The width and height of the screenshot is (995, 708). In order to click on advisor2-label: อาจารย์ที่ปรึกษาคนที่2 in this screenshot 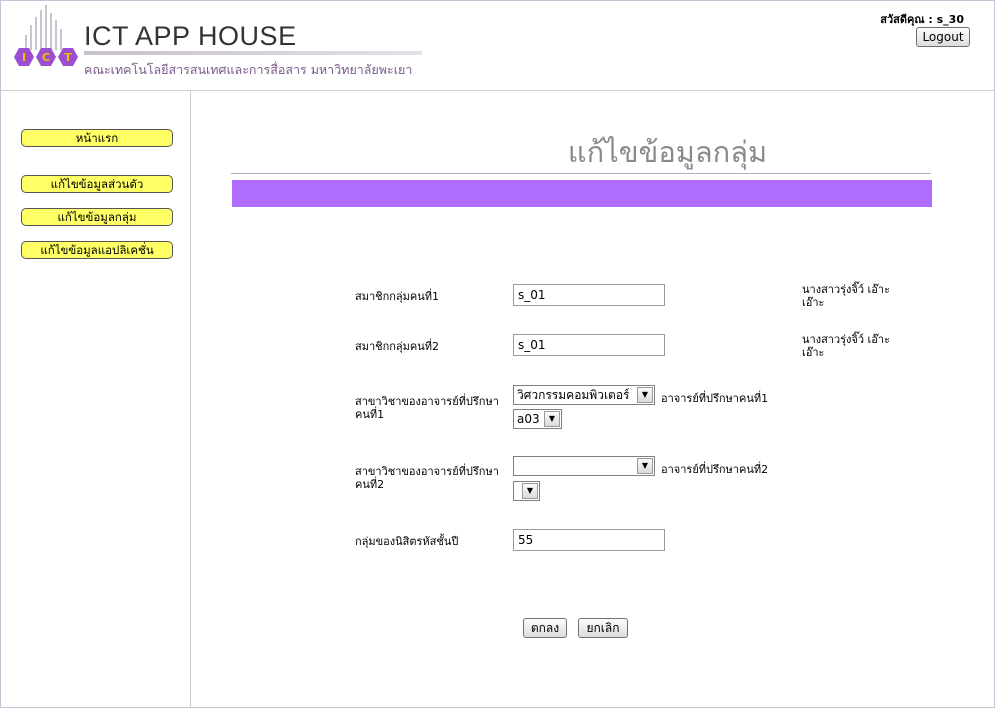, I will do `click(715, 469)`.